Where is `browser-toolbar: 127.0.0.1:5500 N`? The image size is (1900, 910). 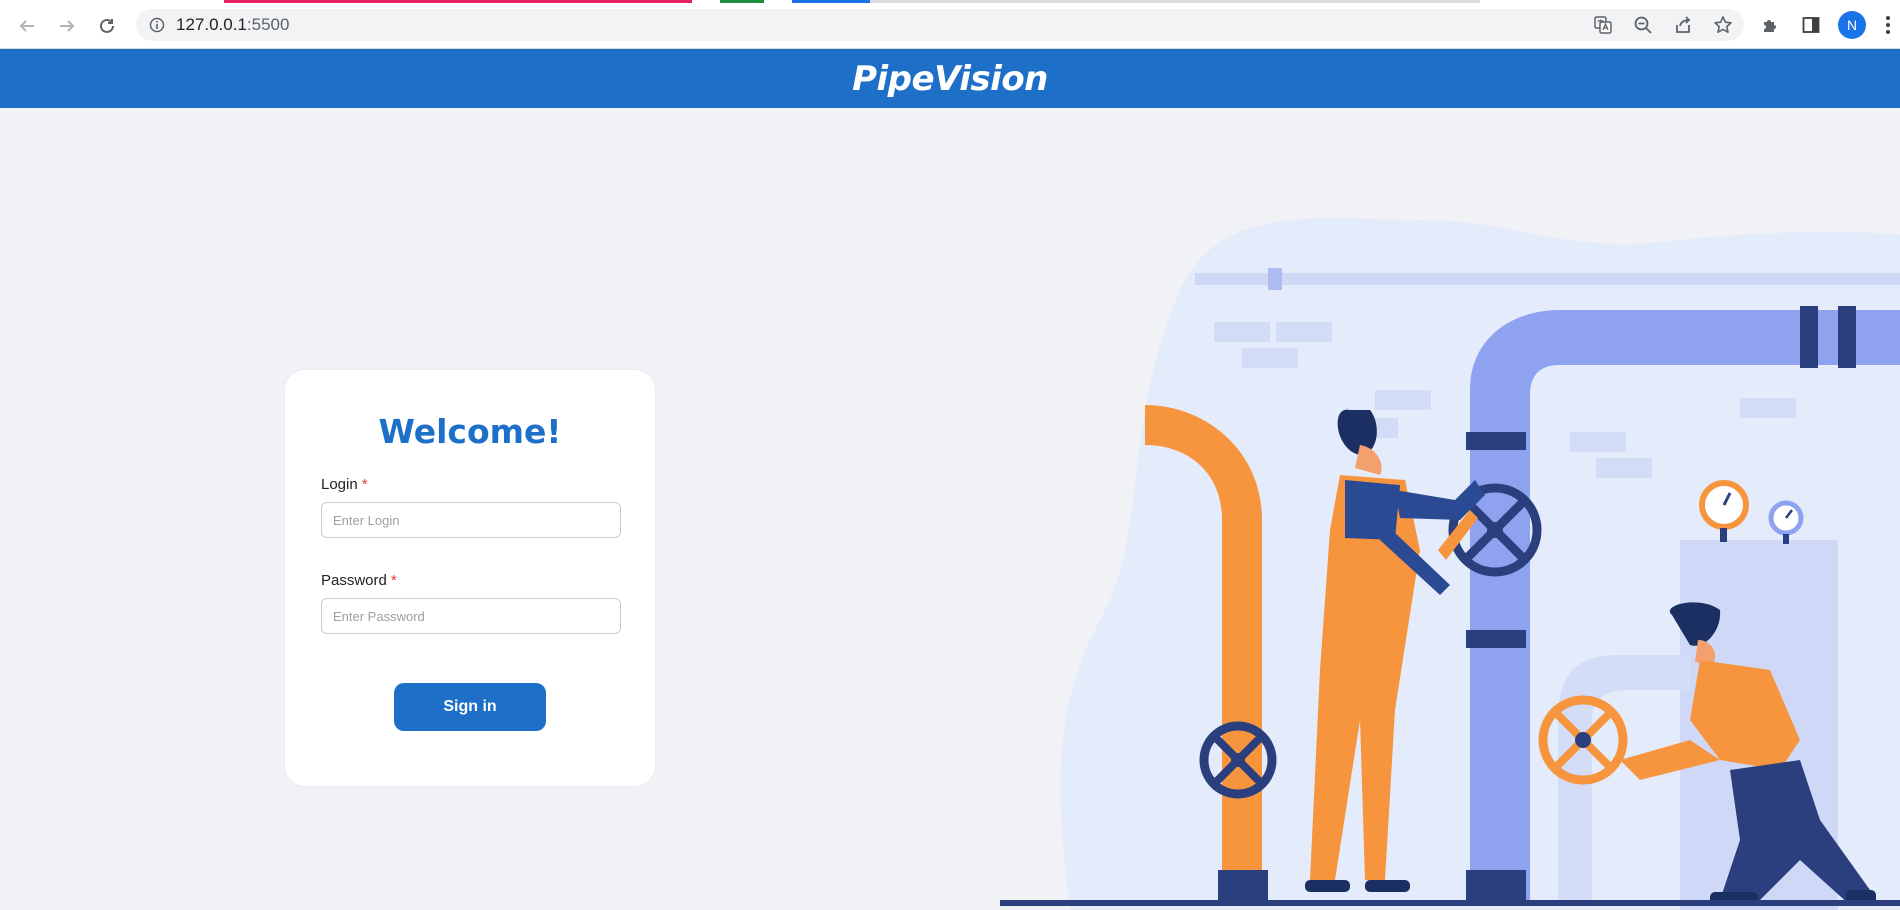
browser-toolbar: 127.0.0.1:5500 N is located at coordinates (950, 24).